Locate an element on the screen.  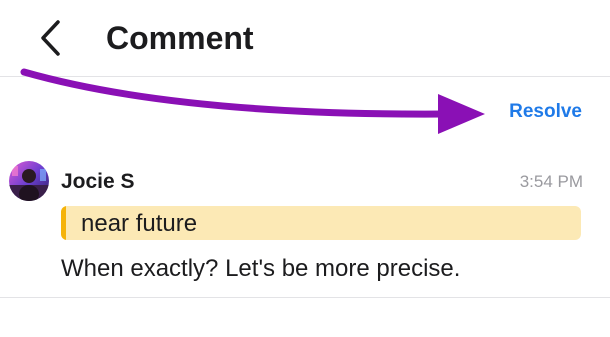
avatar is located at coordinates (29, 181).